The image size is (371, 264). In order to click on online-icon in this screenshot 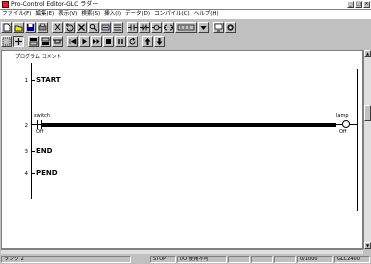, I will do `click(230, 27)`.